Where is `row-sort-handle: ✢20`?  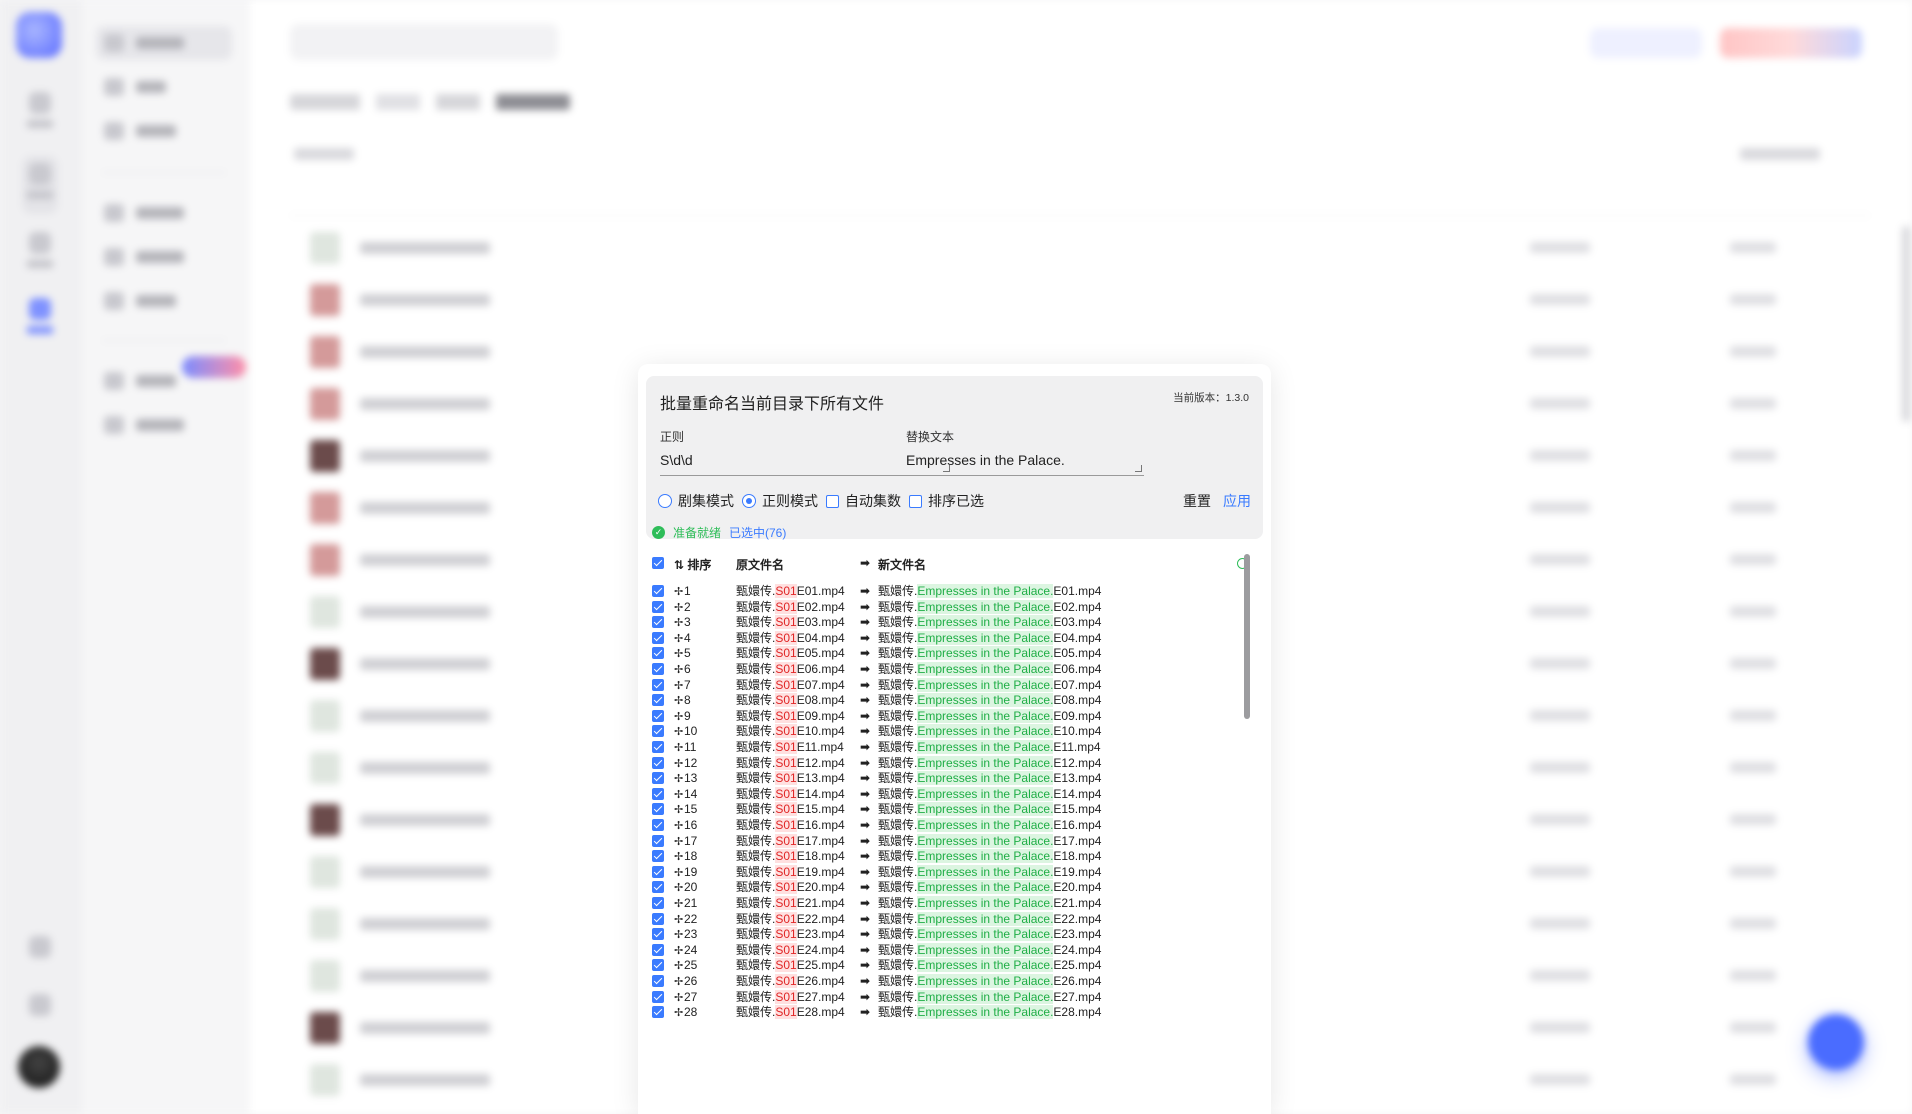 row-sort-handle: ✢20 is located at coordinates (685, 888).